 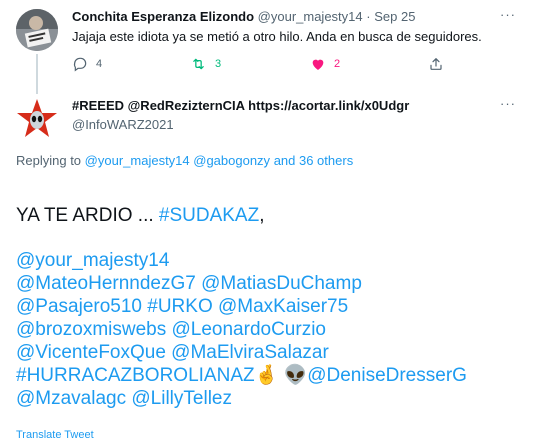 I want to click on replying-users: @your_majesty14 @gabogonzy, so click(x=177, y=160).